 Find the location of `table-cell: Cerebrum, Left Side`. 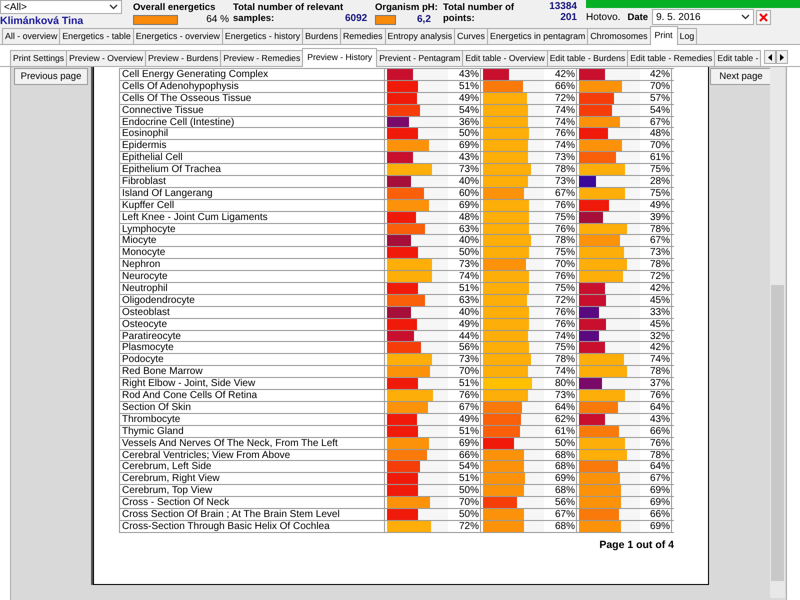

table-cell: Cerebrum, Left Side is located at coordinates (251, 466).